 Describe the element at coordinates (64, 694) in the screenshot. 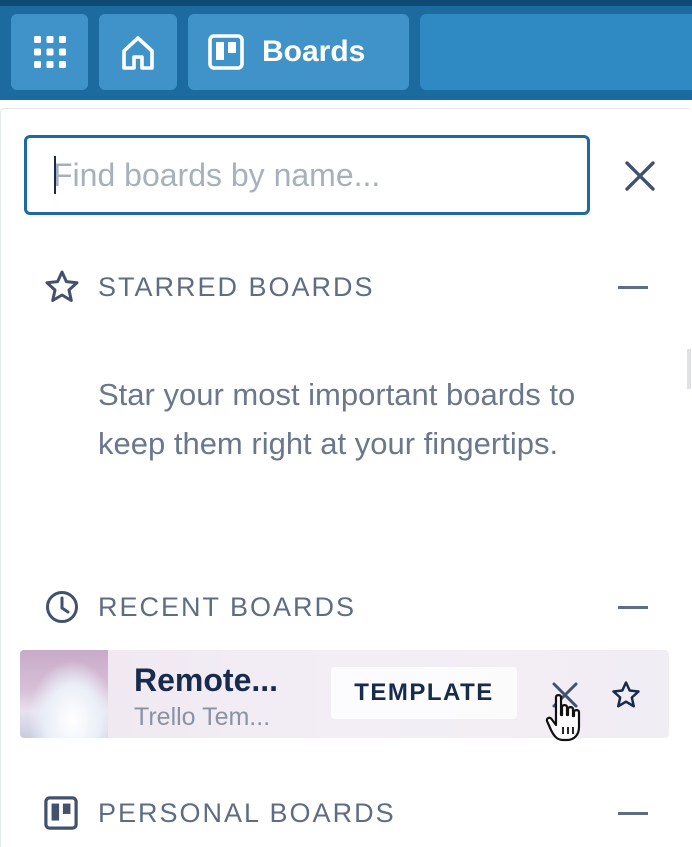

I see `board-thumbnail` at that location.